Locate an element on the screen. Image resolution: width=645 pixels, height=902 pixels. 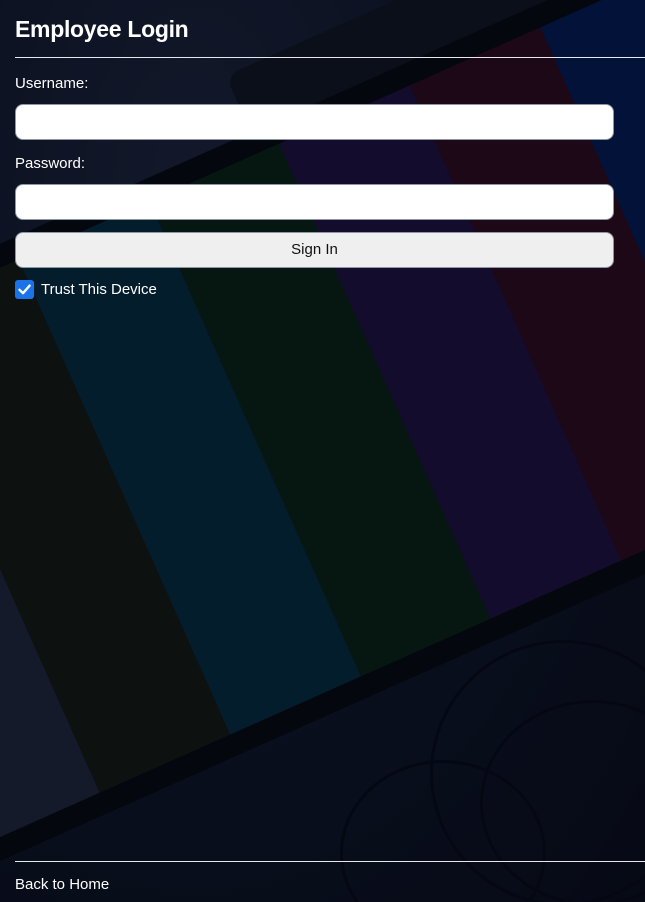
trust-device-checkbox is located at coordinates (24, 289).